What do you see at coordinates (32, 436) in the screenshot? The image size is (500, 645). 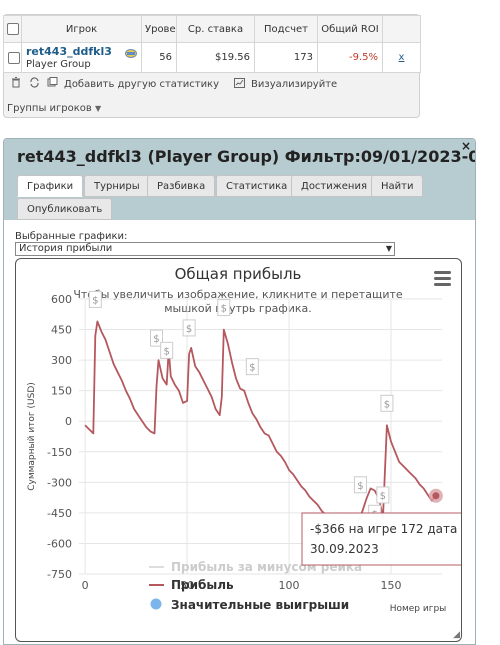 I see `y-axis-label: Суммарный итог (USD)` at bounding box center [32, 436].